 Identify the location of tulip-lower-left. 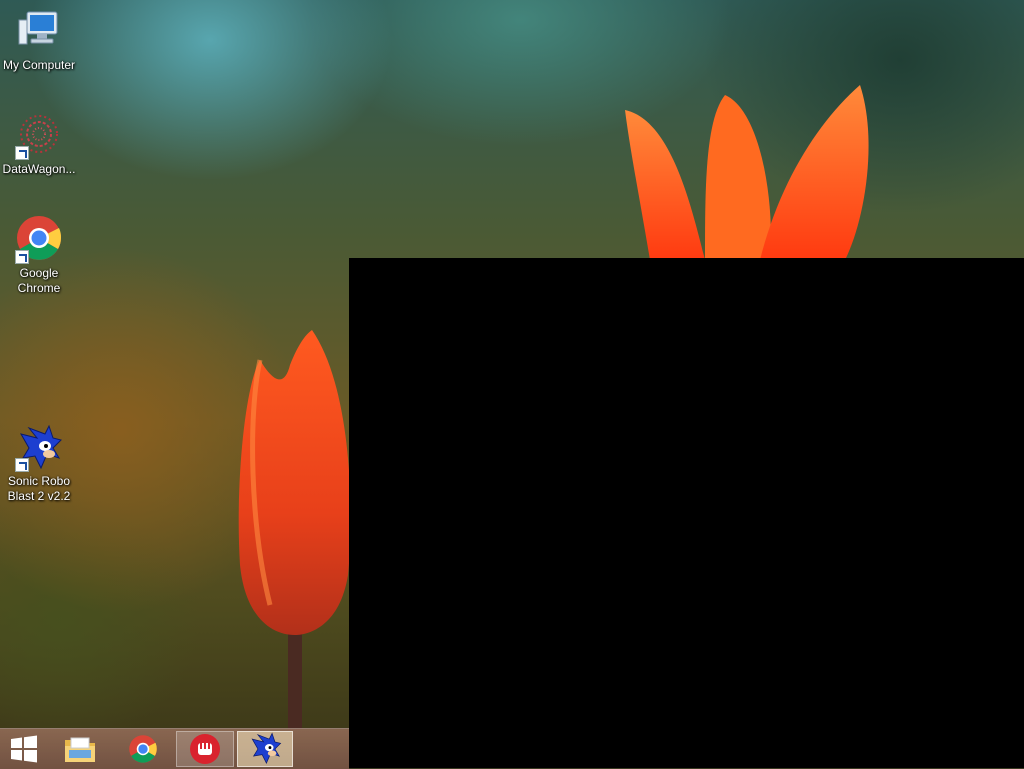
(294, 530).